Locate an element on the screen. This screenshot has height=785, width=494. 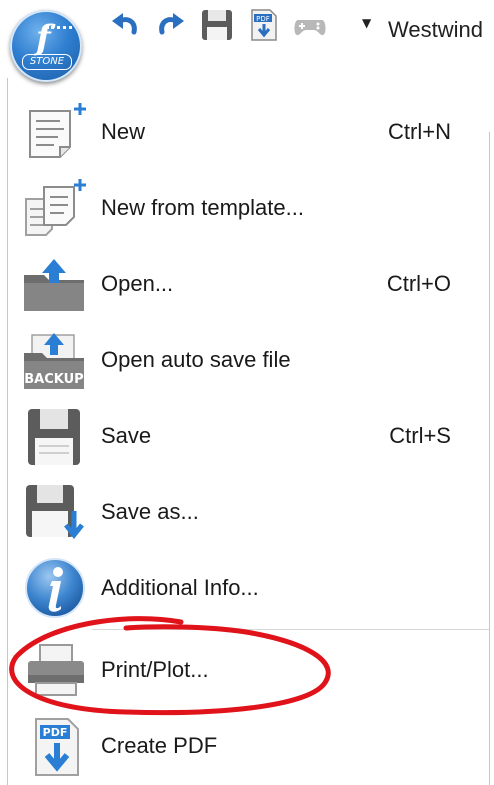
menu-right-border is located at coordinates (489, 458).